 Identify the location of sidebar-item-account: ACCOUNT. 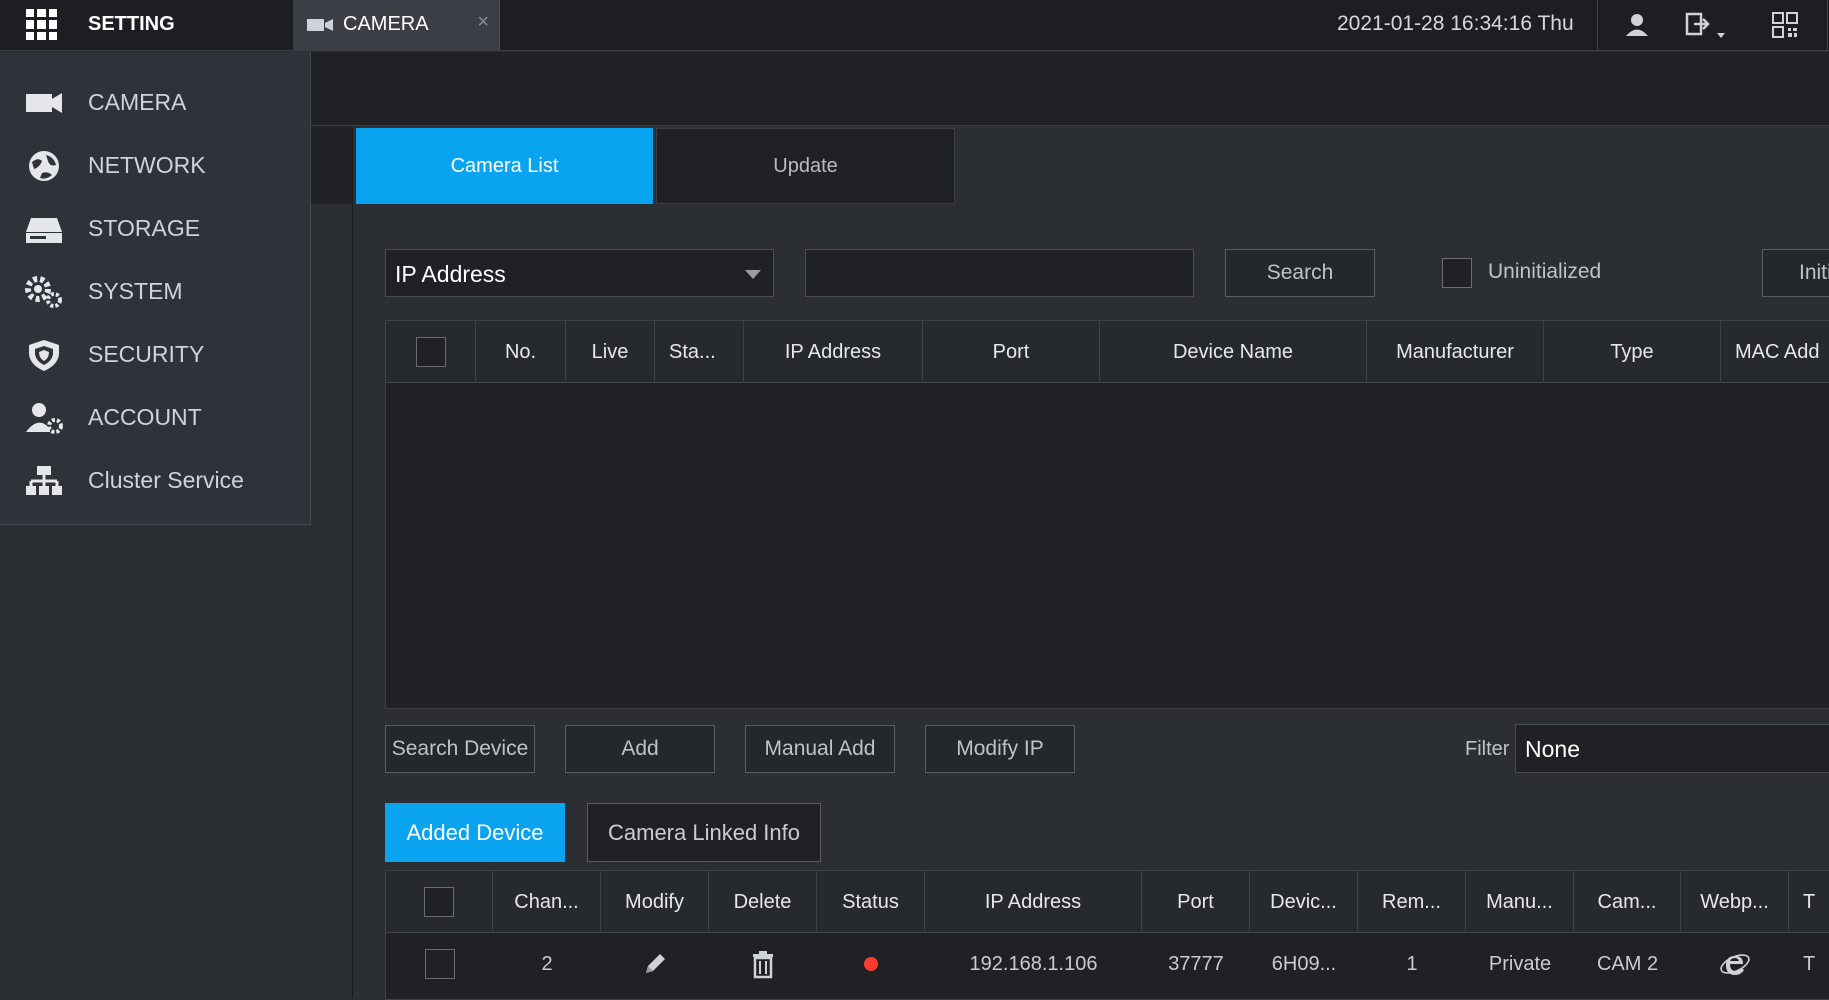
(155, 417).